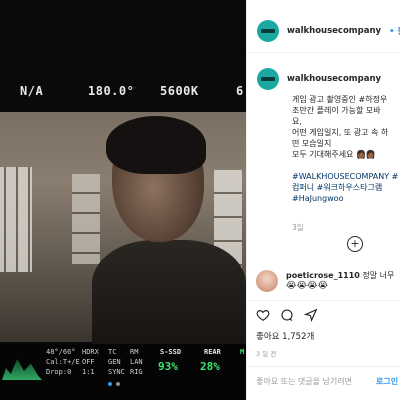 This screenshot has height=400, width=400. Describe the element at coordinates (111, 91) in the screenshot. I see `hud-shutter: 180.0°` at that location.